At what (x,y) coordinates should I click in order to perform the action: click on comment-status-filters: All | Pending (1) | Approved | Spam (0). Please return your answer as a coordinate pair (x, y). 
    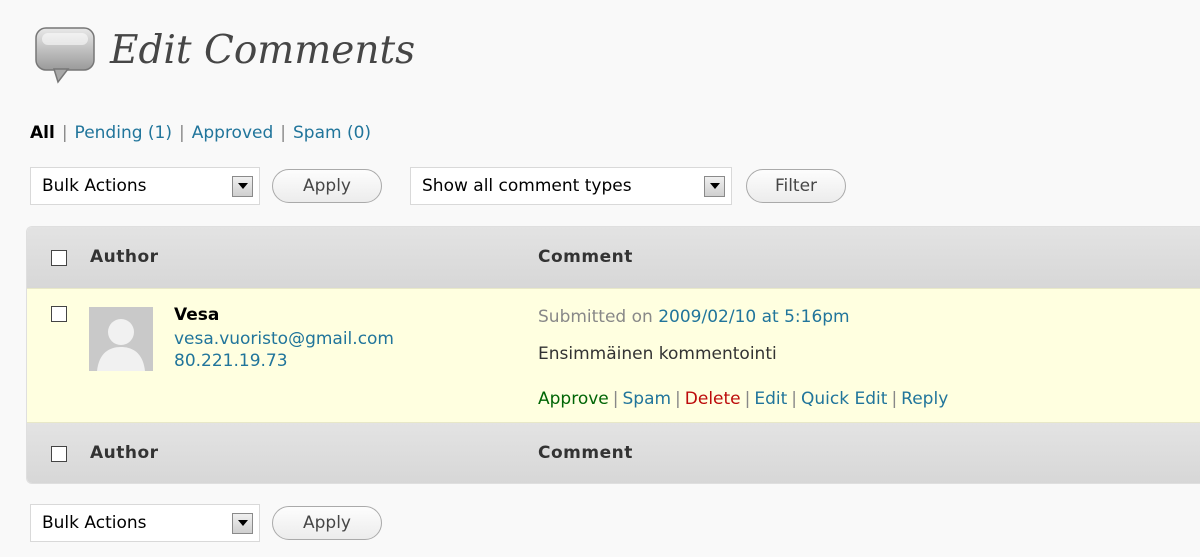
    Looking at the image, I should click on (200, 133).